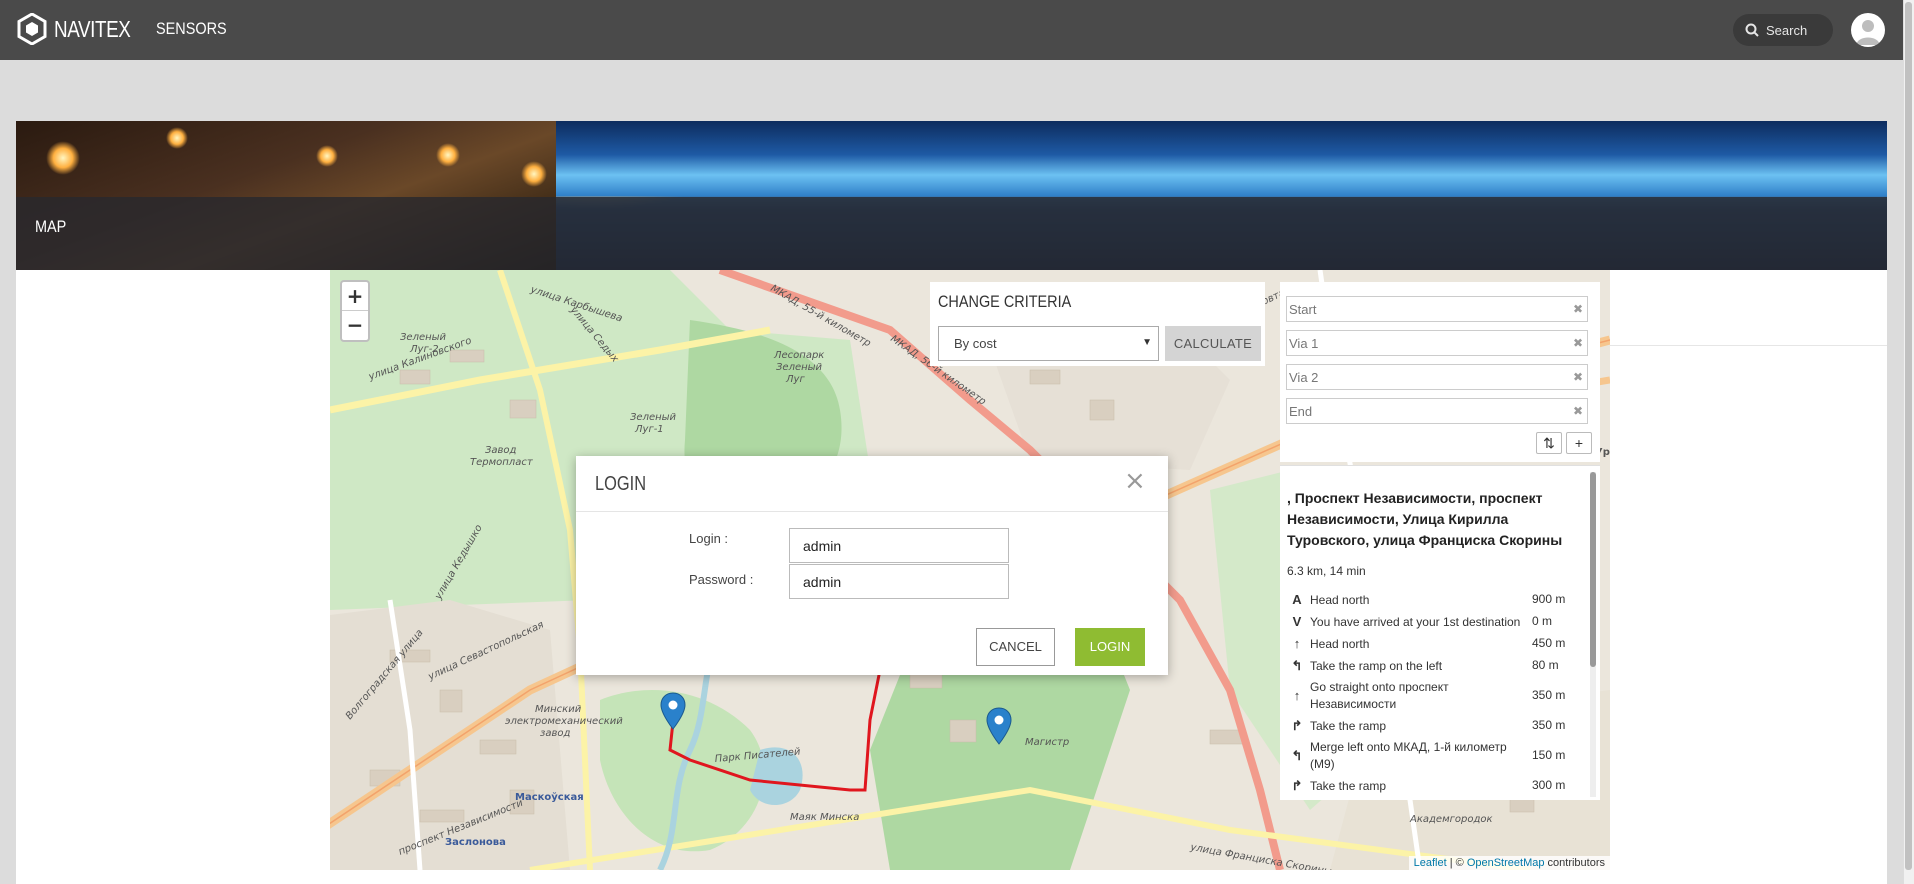 This screenshot has height=884, width=1914. I want to click on waypoint-start-input: Start ✖, so click(1437, 309).